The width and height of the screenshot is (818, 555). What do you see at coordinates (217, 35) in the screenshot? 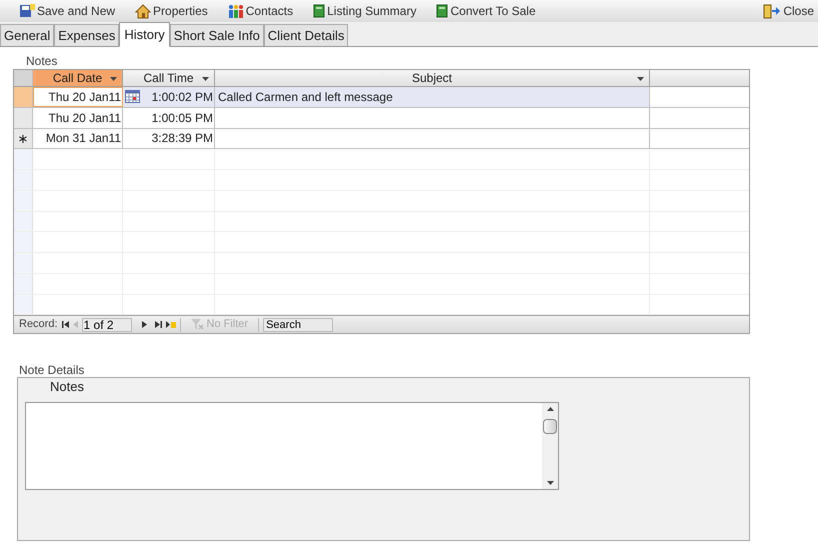
I see `tab: Short Sale Info` at bounding box center [217, 35].